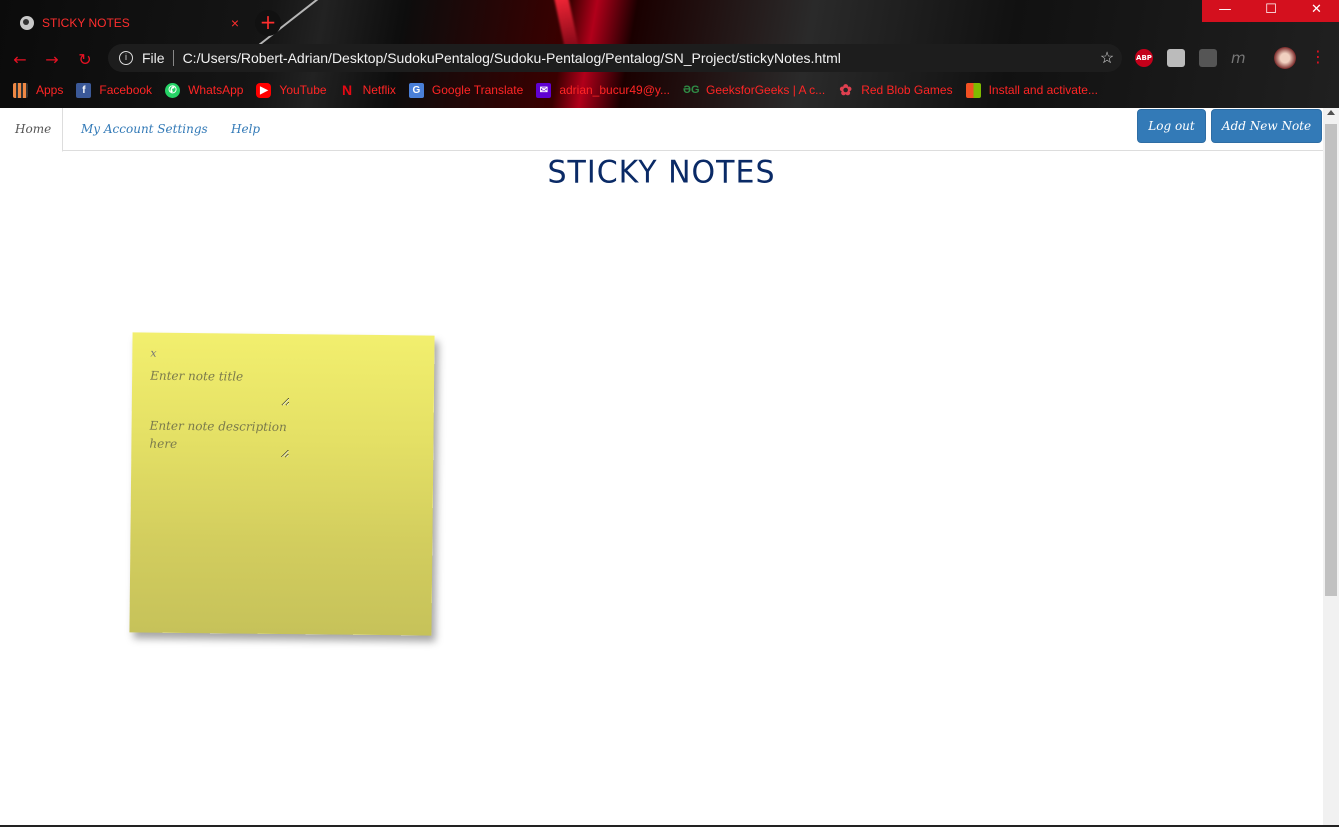  Describe the element at coordinates (220, 386) in the screenshot. I see `note-title-input` at that location.